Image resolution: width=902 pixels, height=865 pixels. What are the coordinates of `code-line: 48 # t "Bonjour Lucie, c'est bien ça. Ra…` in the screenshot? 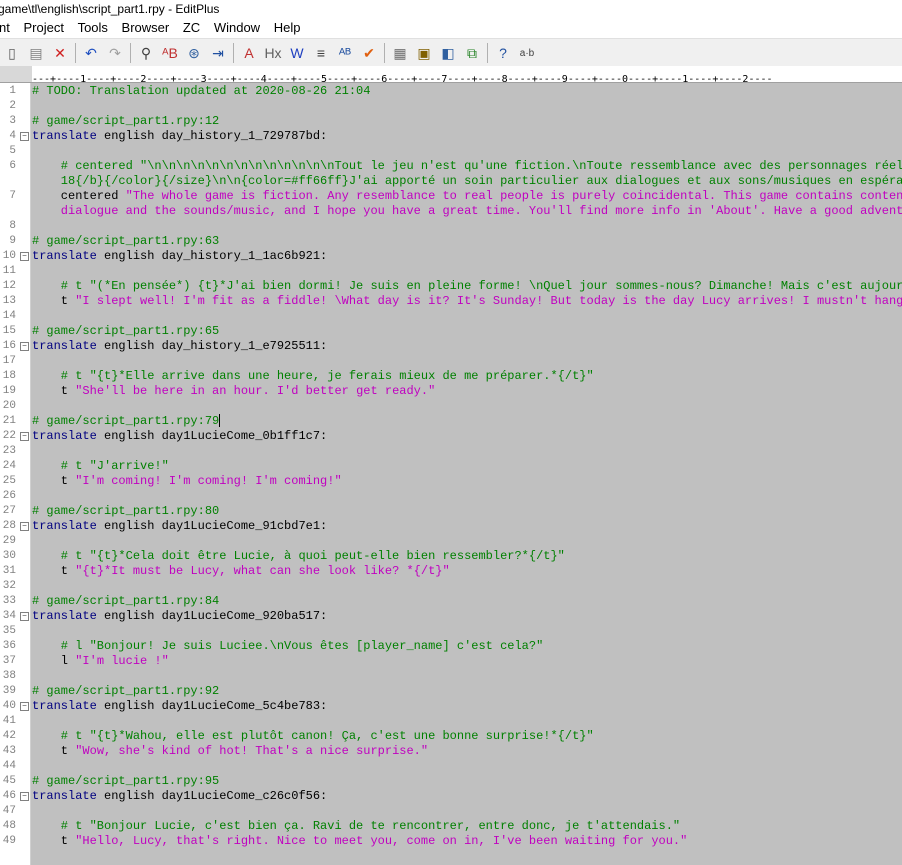 It's located at (451, 826).